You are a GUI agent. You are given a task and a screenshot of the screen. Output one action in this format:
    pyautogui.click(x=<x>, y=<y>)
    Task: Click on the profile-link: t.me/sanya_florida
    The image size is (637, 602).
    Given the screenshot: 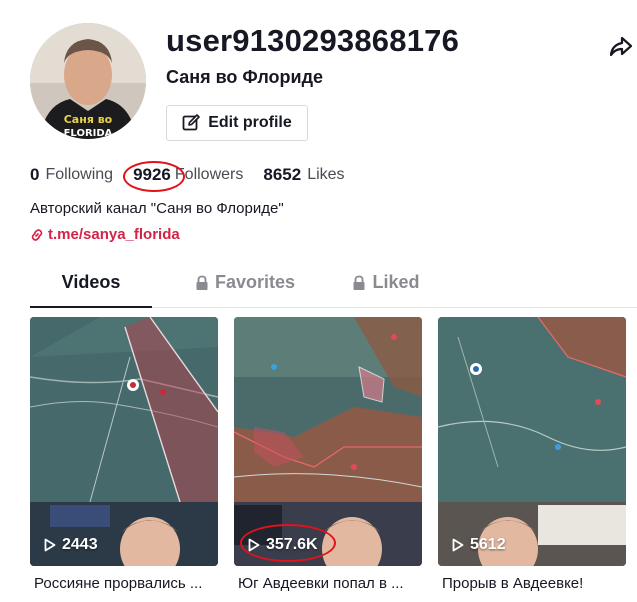 What is the action you would take?
    pyautogui.click(x=105, y=234)
    